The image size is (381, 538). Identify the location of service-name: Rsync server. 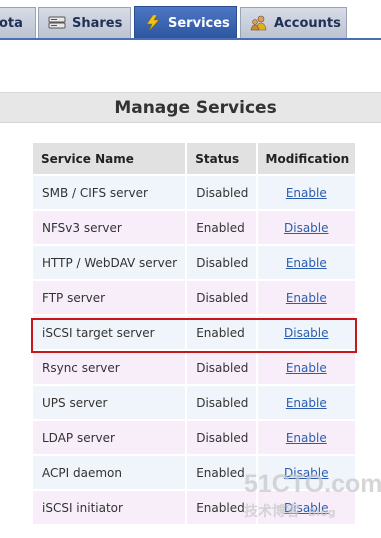
(109, 367).